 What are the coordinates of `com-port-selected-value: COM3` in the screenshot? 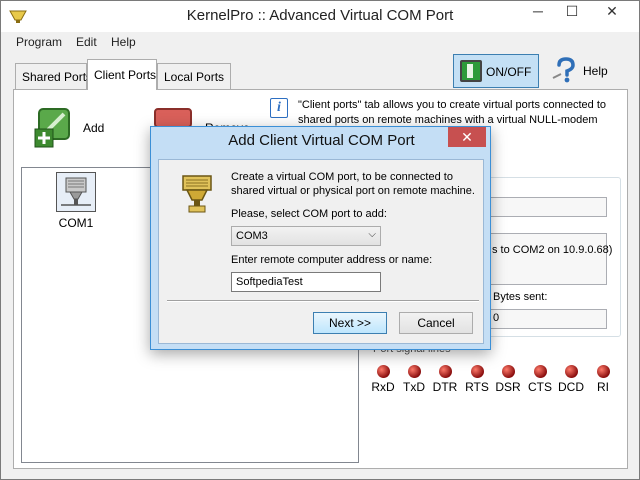 It's located at (252, 236).